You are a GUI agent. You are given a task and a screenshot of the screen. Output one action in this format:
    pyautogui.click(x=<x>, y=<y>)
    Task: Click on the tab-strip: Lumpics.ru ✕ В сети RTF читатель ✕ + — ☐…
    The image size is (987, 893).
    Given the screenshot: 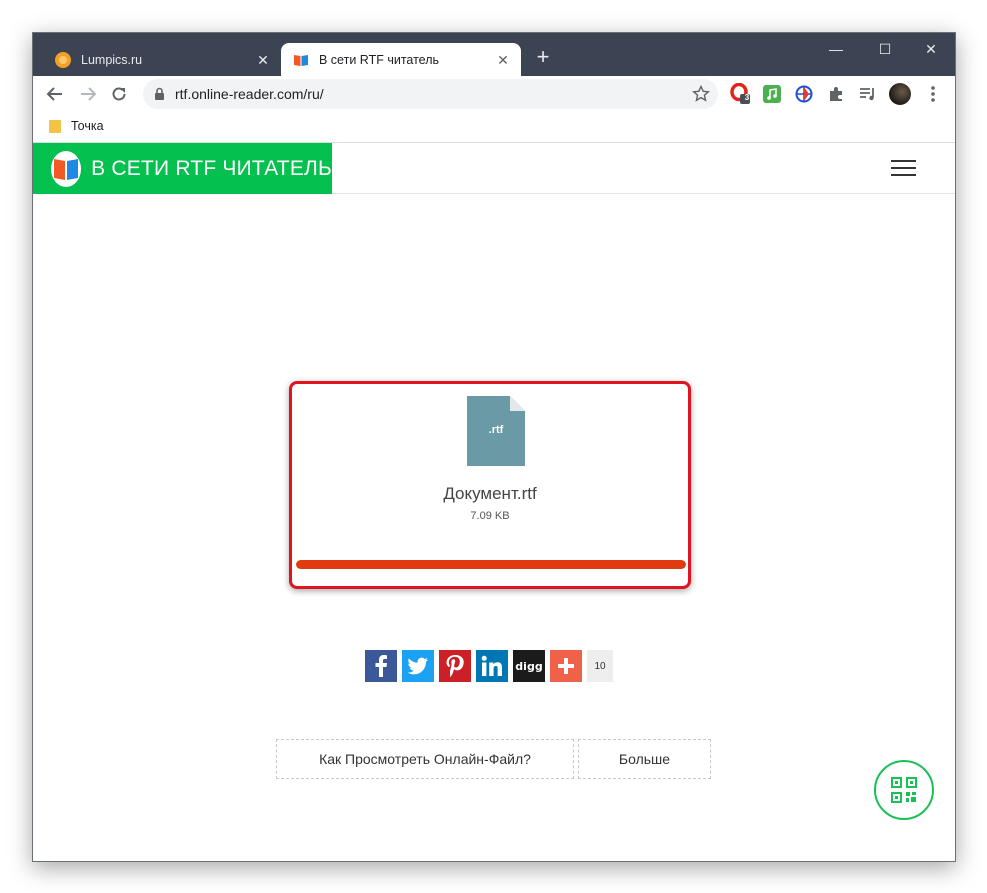 What is the action you would take?
    pyautogui.click(x=494, y=54)
    